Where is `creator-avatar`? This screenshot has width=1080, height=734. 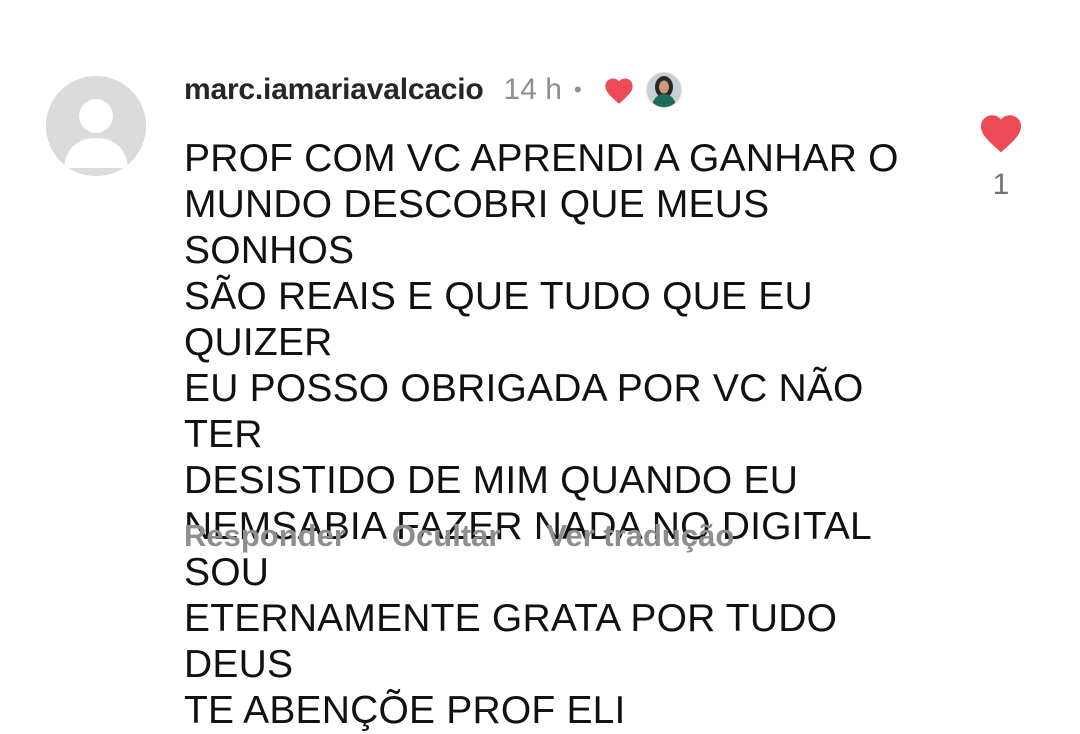
creator-avatar is located at coordinates (663, 90).